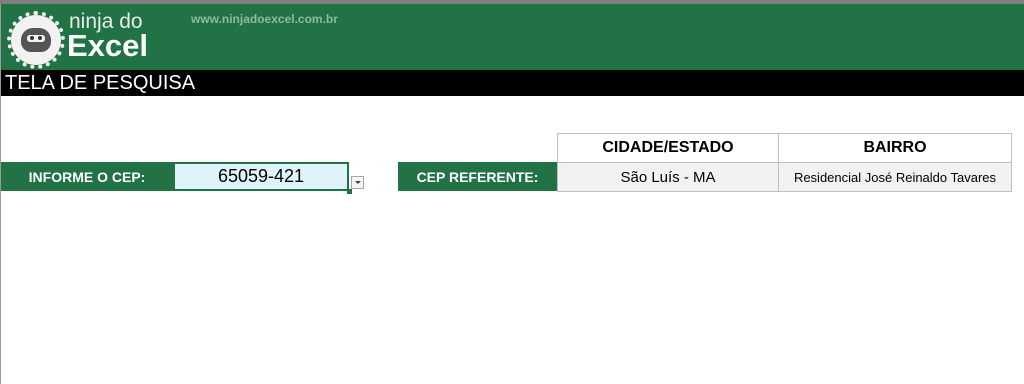 The width and height of the screenshot is (1024, 384). I want to click on ninja-logo-icon, so click(36, 40).